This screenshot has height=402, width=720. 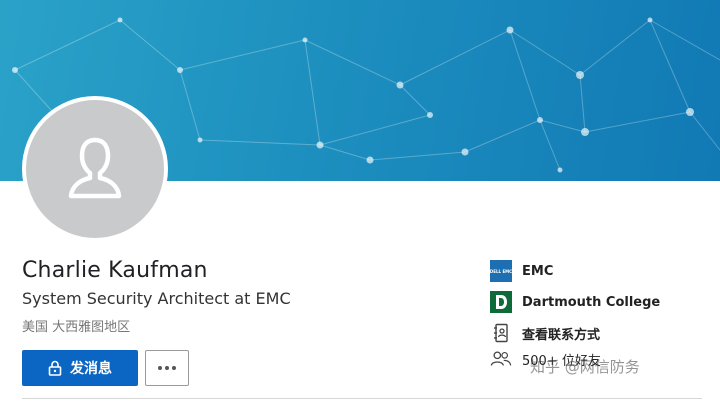 I want to click on lock-icon, so click(x=55, y=368).